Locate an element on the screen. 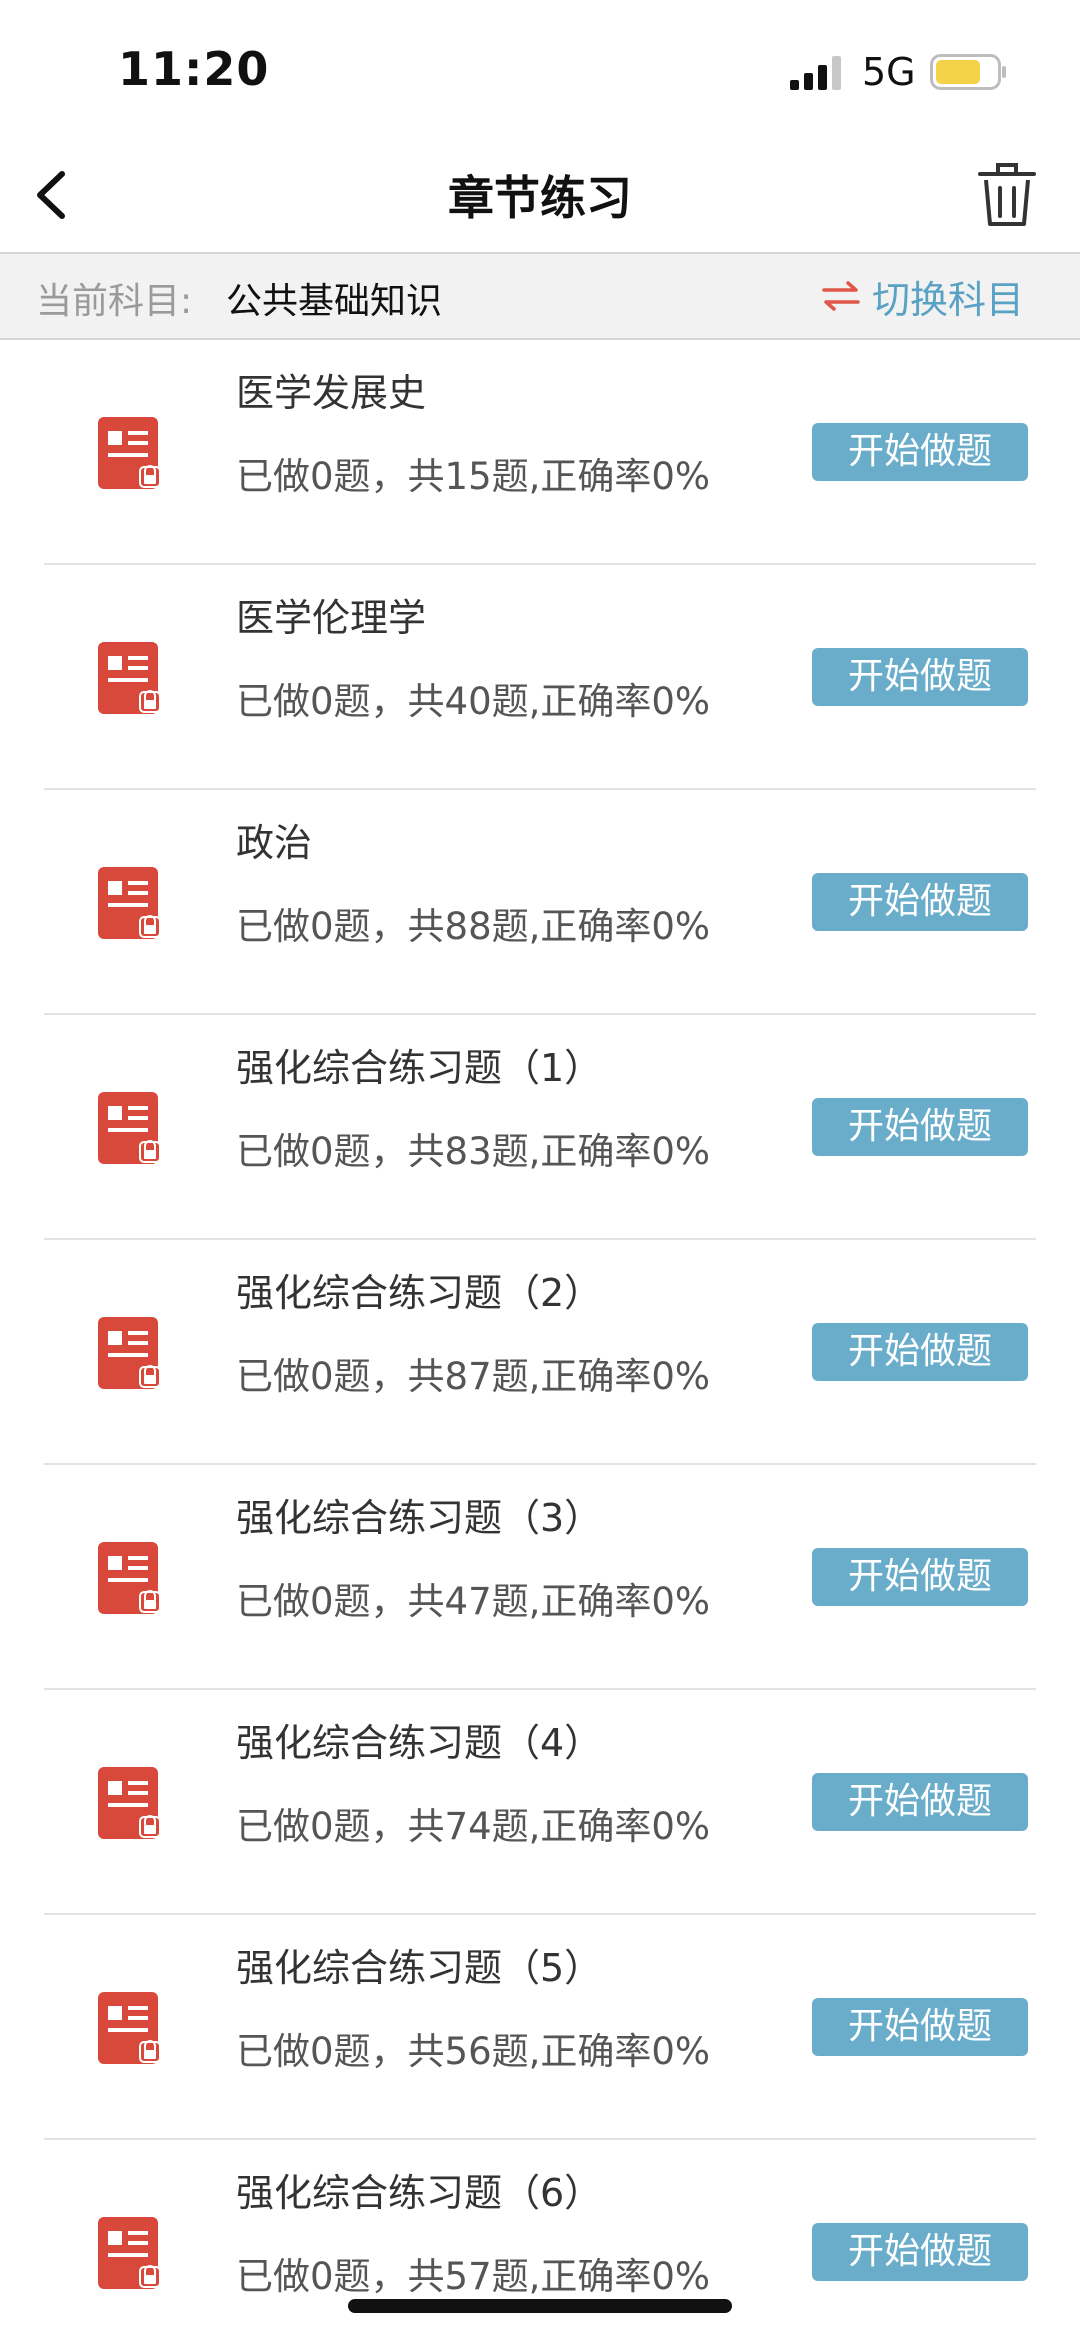 The image size is (1080, 2337). subject-label: 当前科目: is located at coordinates (114, 301).